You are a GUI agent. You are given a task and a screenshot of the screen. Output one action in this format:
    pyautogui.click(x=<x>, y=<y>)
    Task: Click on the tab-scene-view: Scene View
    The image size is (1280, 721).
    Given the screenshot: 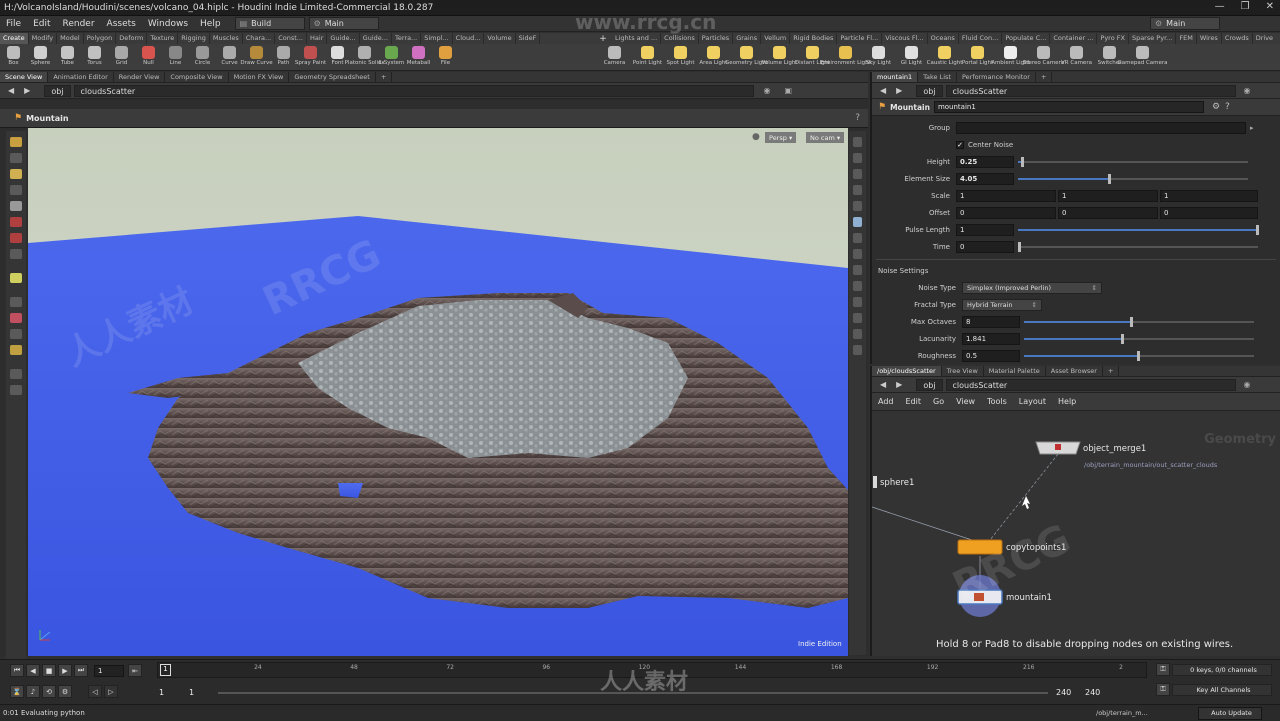 What is the action you would take?
    pyautogui.click(x=24, y=77)
    